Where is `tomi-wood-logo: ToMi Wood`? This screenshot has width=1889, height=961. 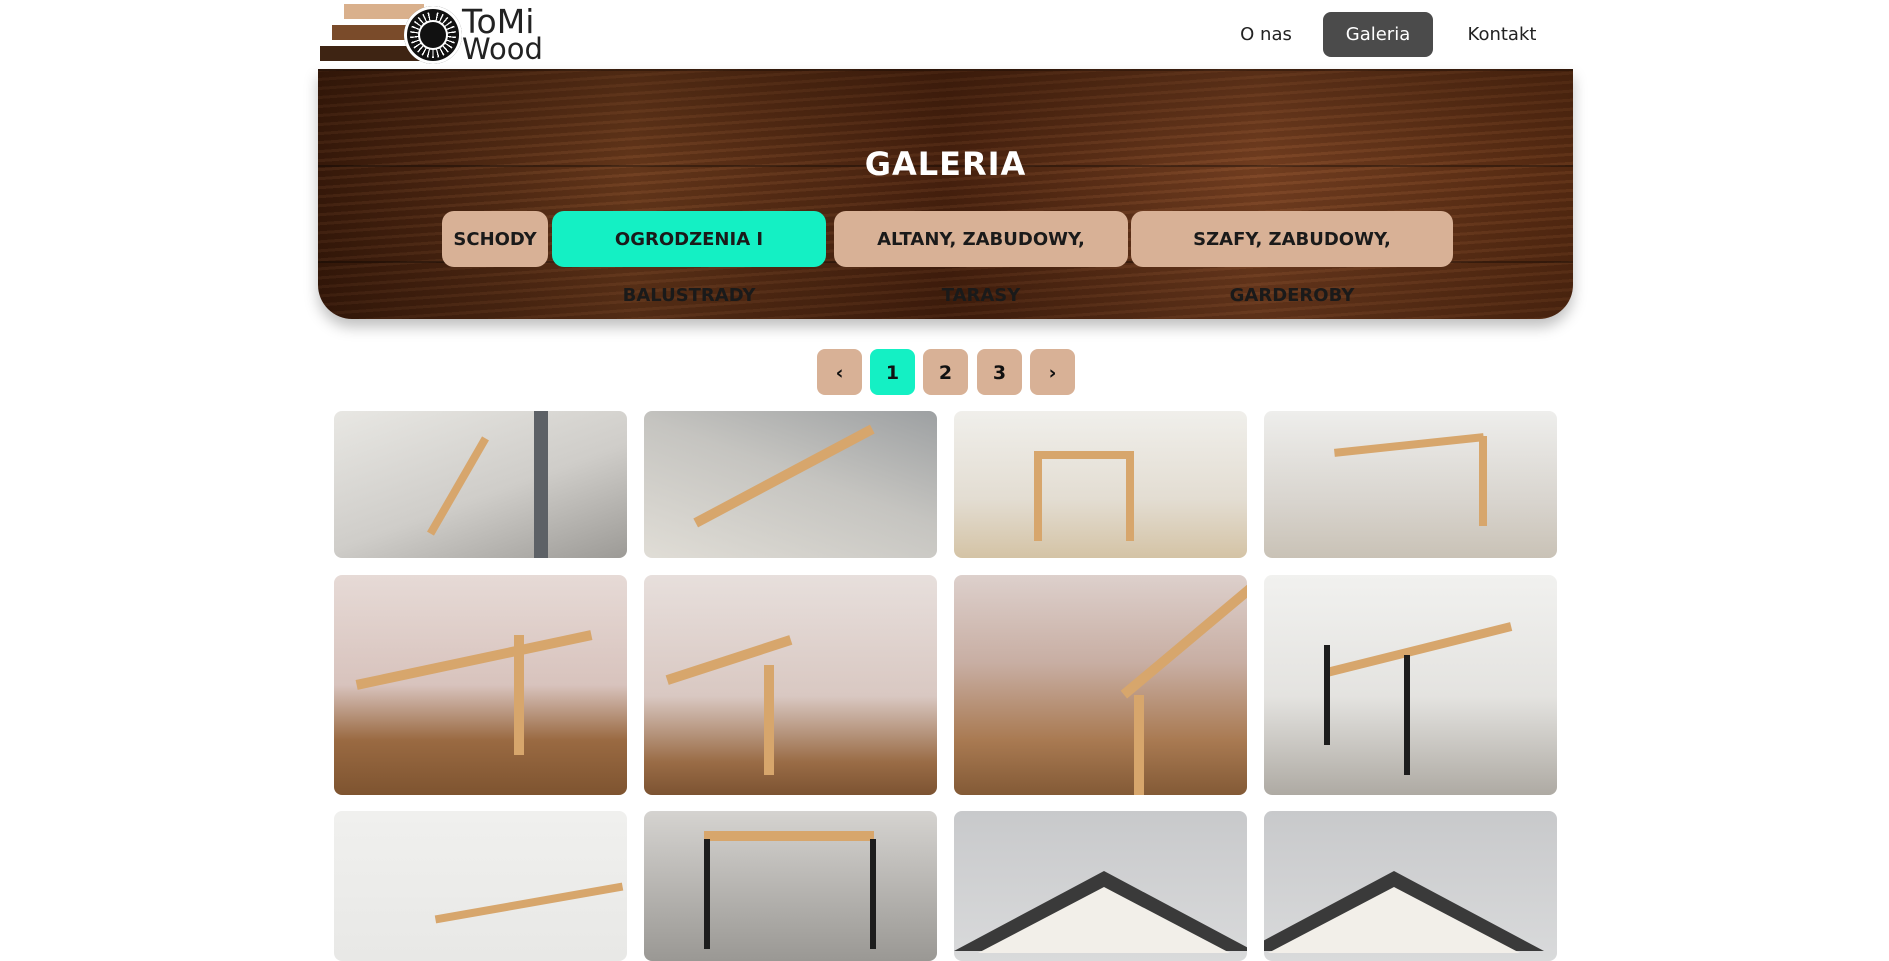 tomi-wood-logo: ToMi Wood is located at coordinates (435, 34).